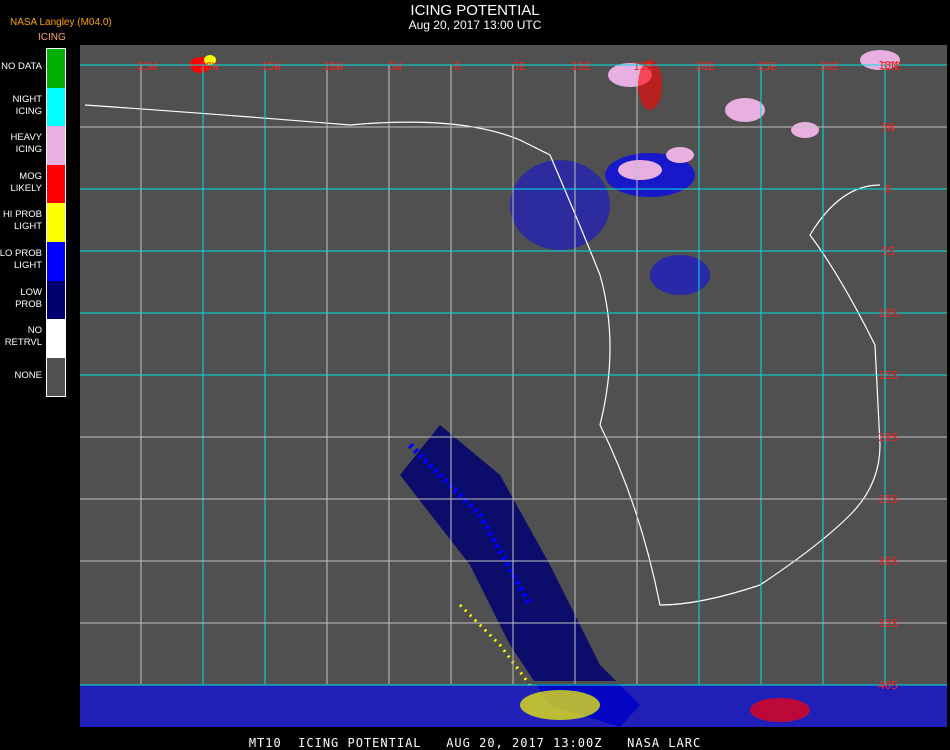 Image resolution: width=950 pixels, height=750 pixels. What do you see at coordinates (27, 105) in the screenshot?
I see `legend-label: NIGHT ICING` at bounding box center [27, 105].